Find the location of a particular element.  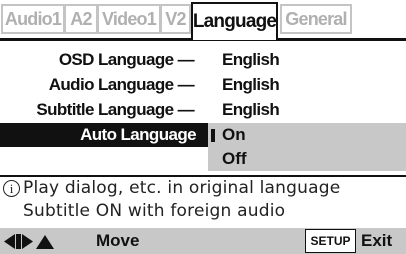

setup-button: SETUP is located at coordinates (330, 241).